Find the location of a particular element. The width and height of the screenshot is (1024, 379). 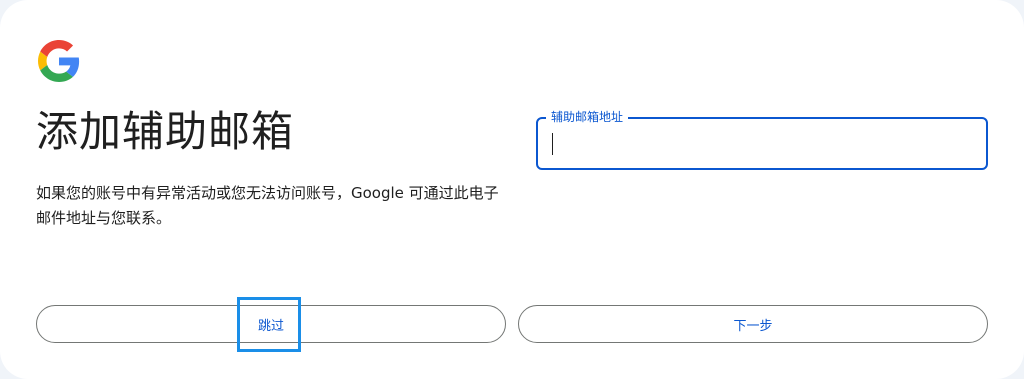

recovery-email-label: 辅助邮箱地址 is located at coordinates (587, 117).